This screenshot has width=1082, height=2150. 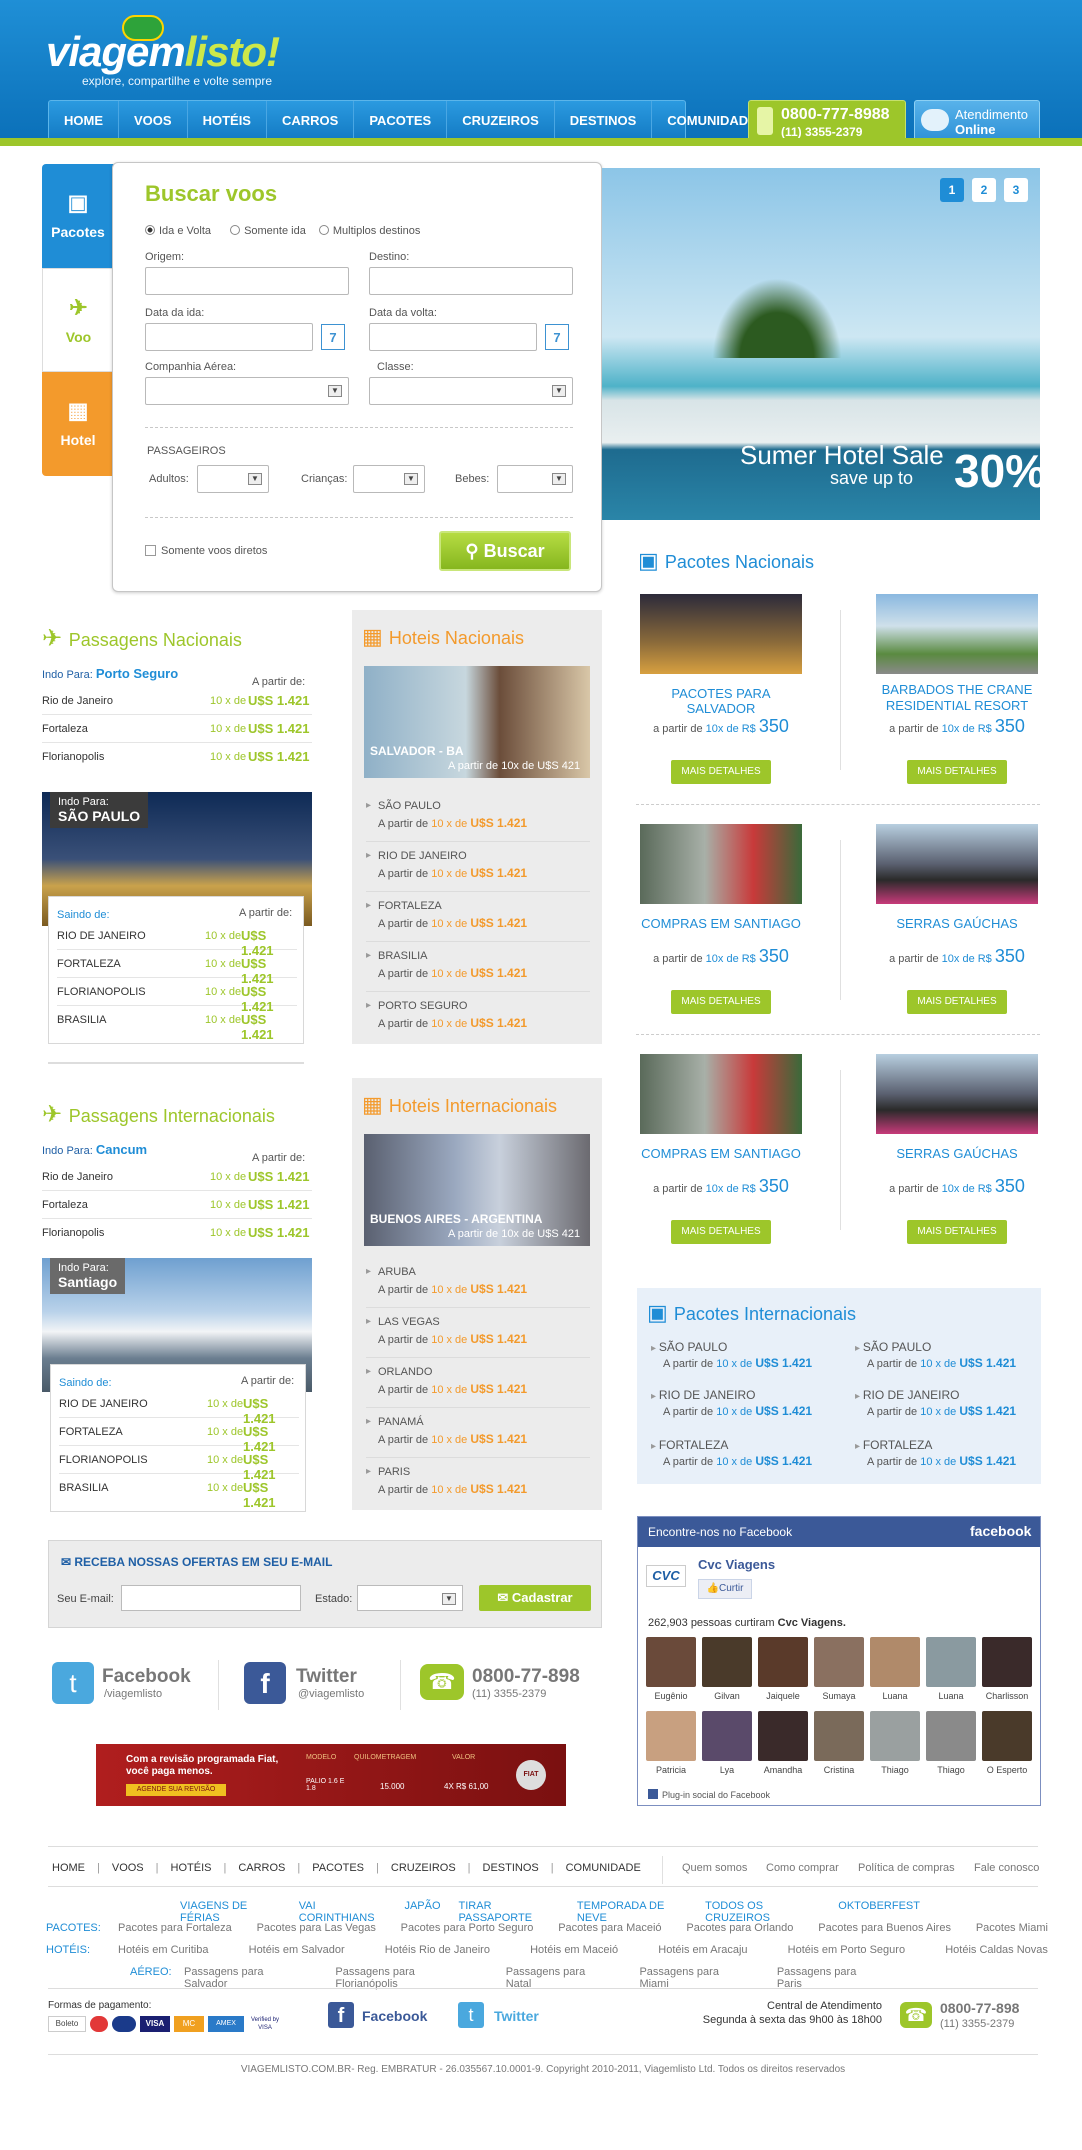 I want to click on destino-input, so click(x=471, y=281).